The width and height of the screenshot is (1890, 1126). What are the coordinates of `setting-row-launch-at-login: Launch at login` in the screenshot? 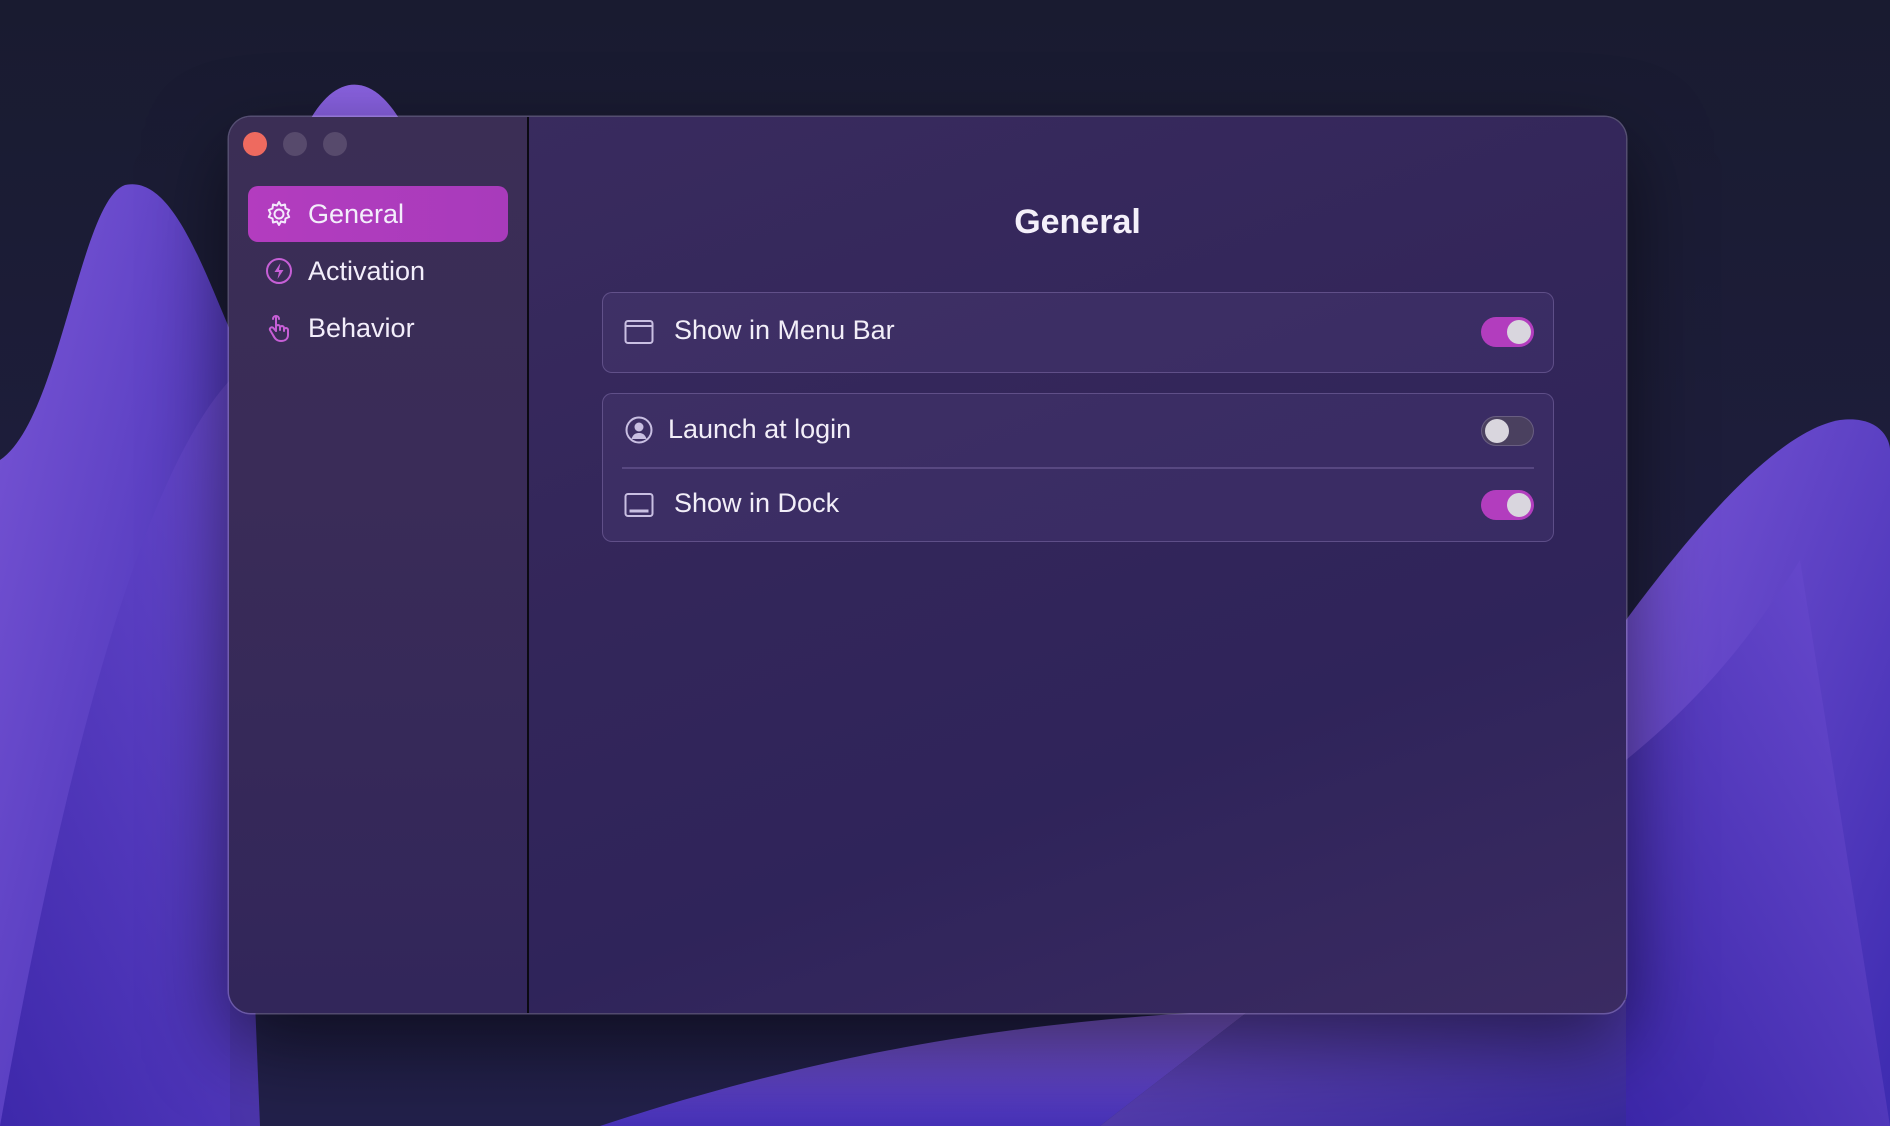 It's located at (1078, 431).